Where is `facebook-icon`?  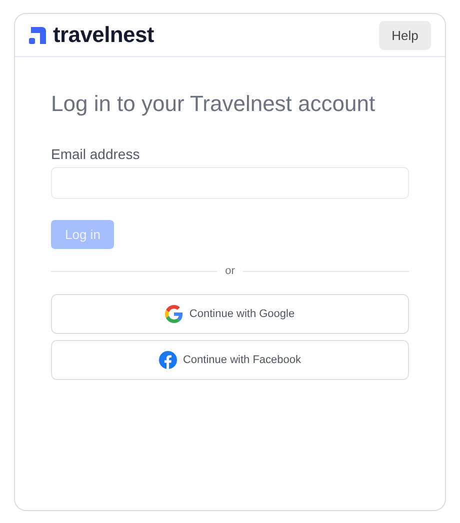 facebook-icon is located at coordinates (167, 360).